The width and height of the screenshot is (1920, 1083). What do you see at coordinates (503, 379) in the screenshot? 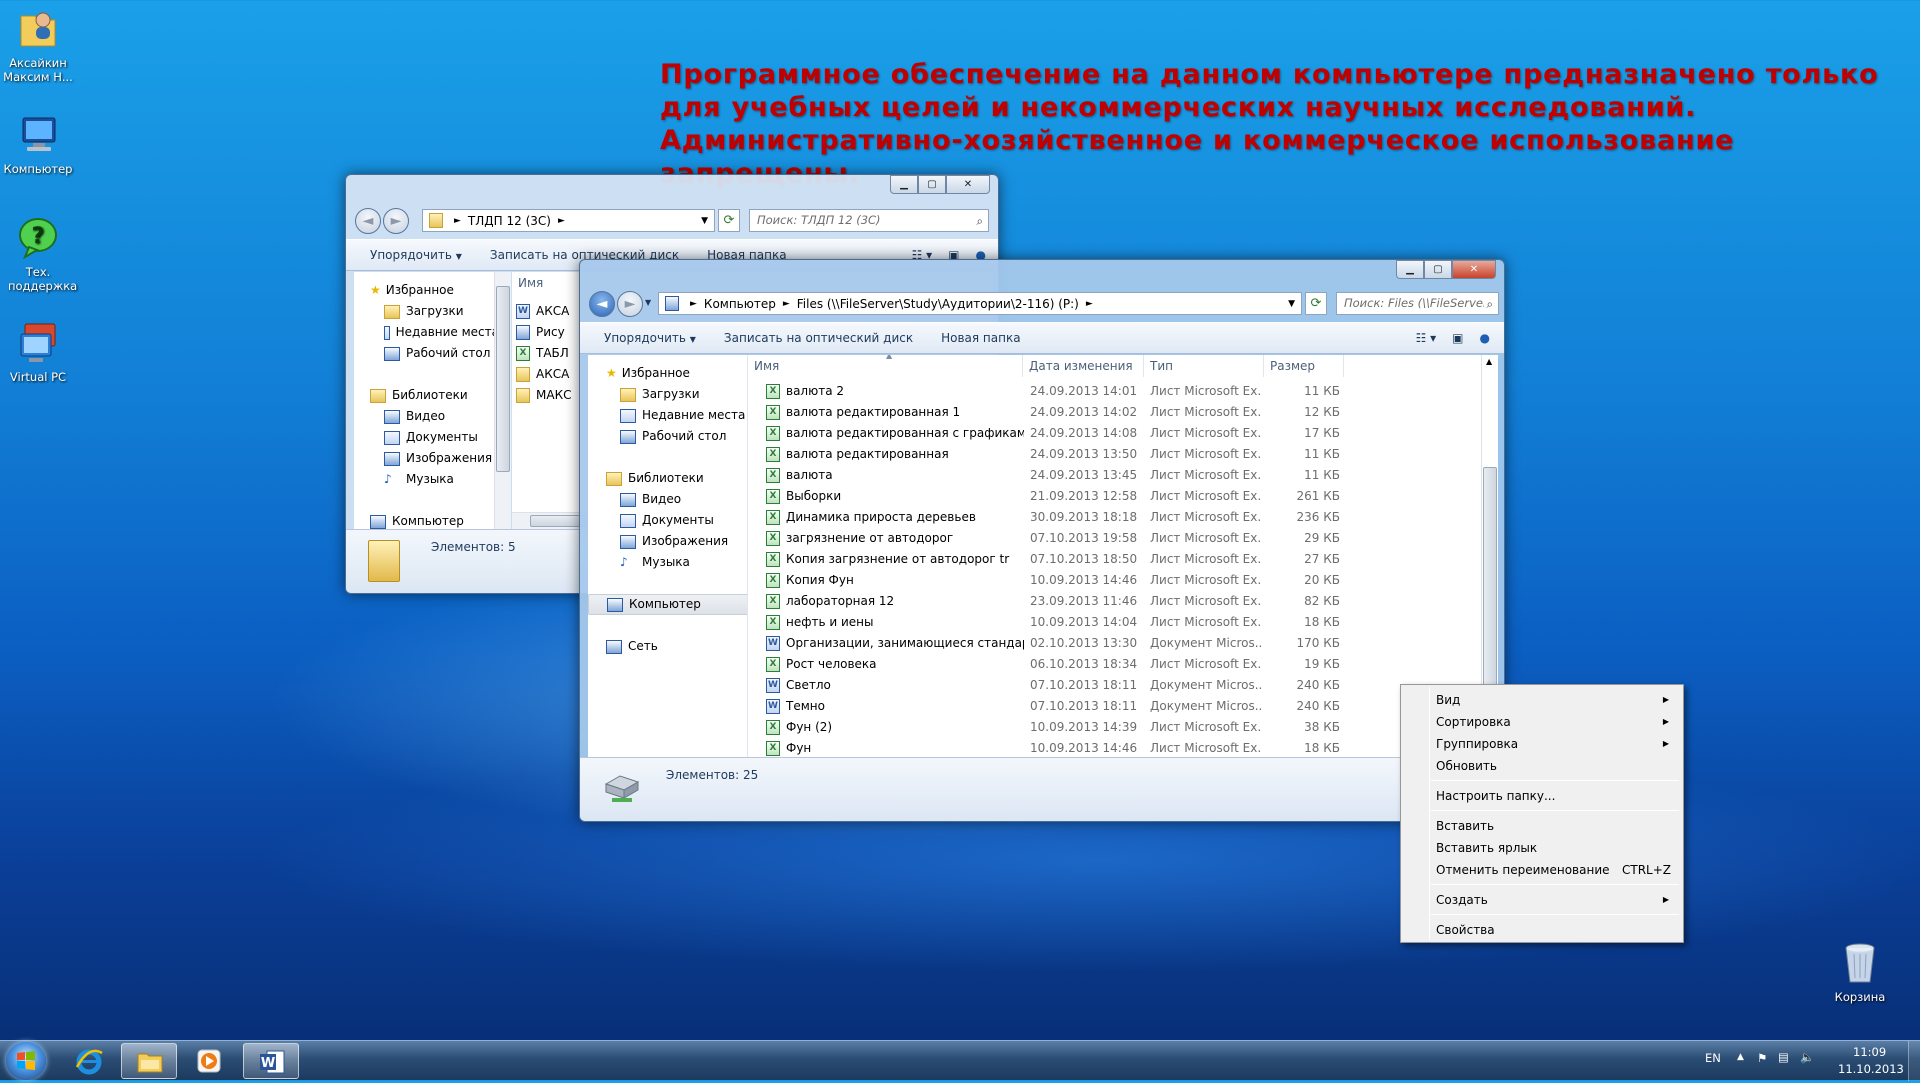
I see `scrollbar-thumb` at bounding box center [503, 379].